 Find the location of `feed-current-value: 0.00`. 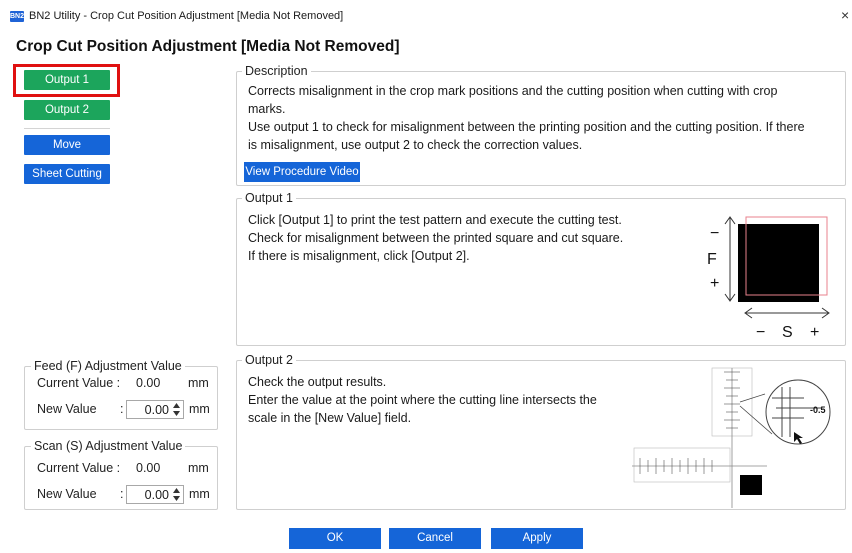

feed-current-value: 0.00 is located at coordinates (148, 383).